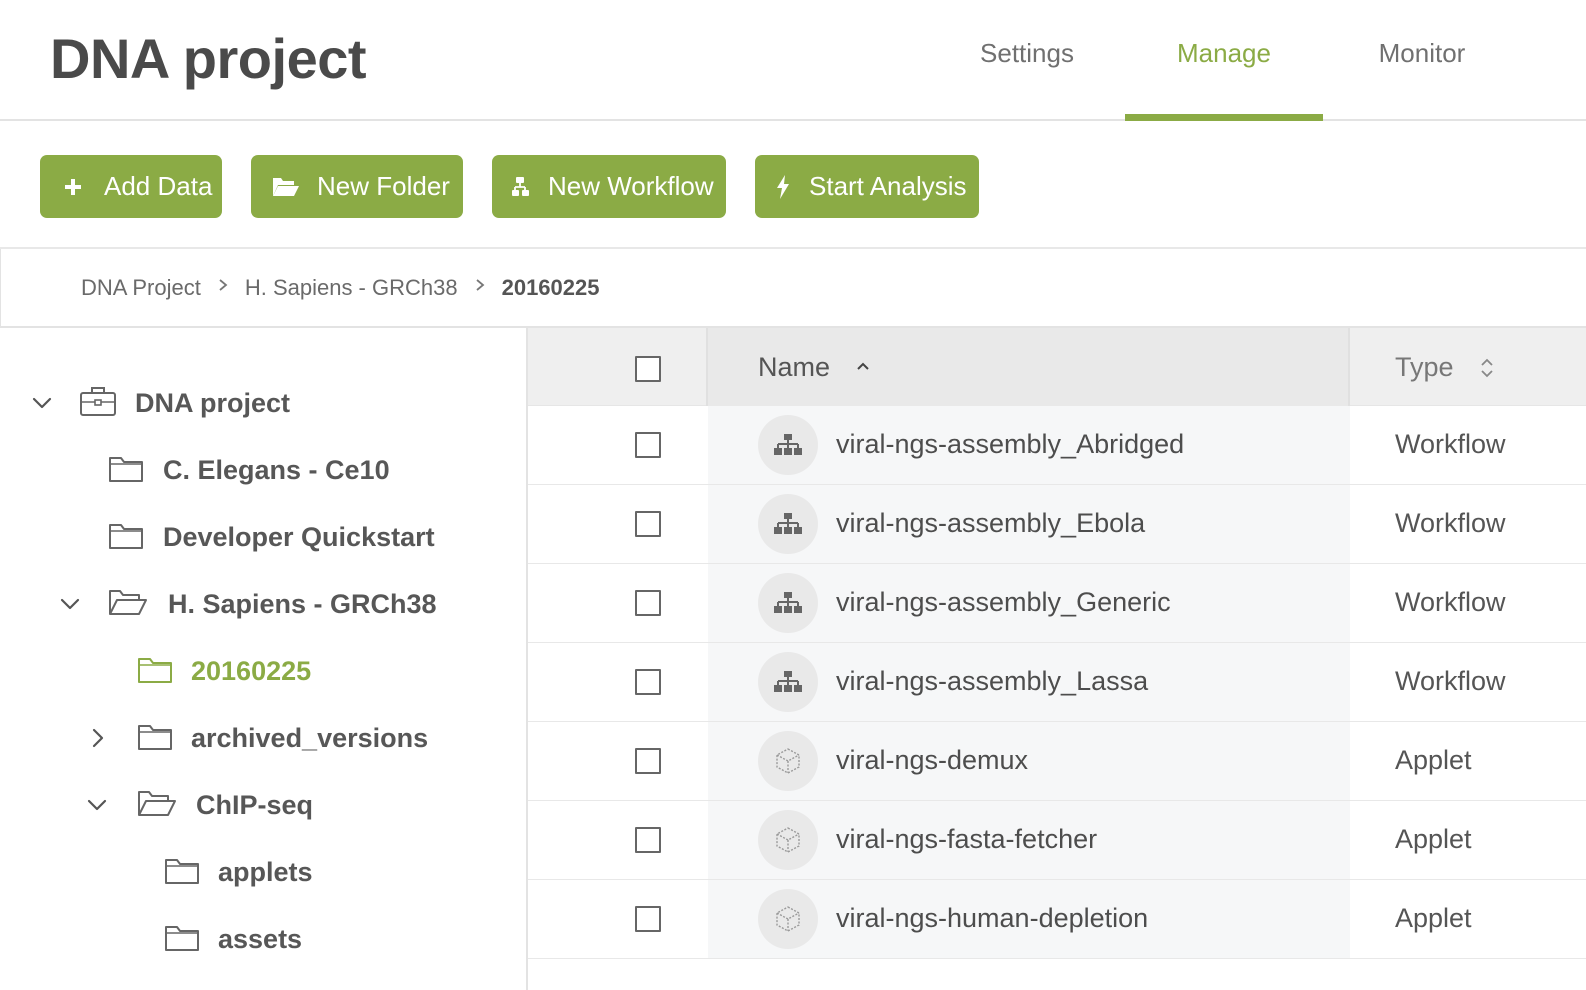 Image resolution: width=1586 pixels, height=990 pixels. What do you see at coordinates (251, 671) in the screenshot?
I see `tree-item-label: 20160225` at bounding box center [251, 671].